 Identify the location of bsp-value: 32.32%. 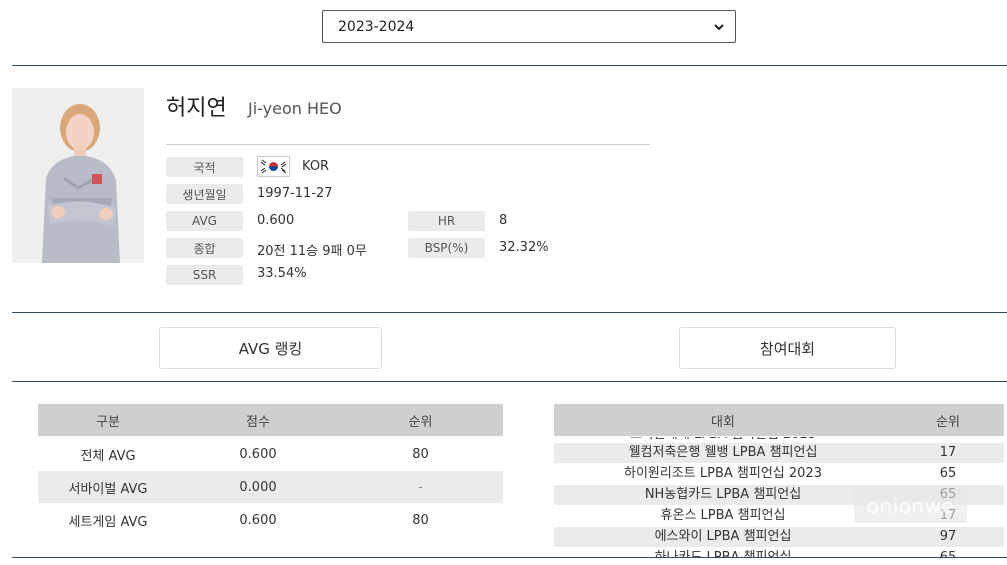
(524, 247).